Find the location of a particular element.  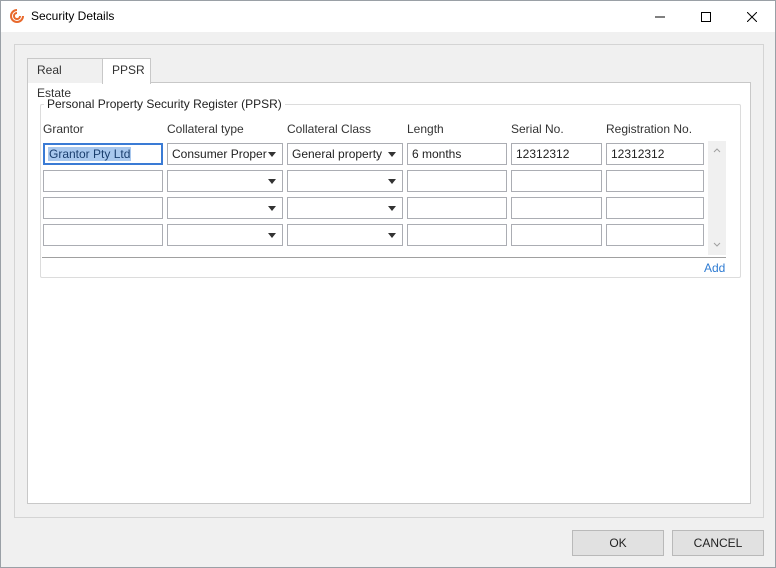

minimize-button is located at coordinates (660, 16).